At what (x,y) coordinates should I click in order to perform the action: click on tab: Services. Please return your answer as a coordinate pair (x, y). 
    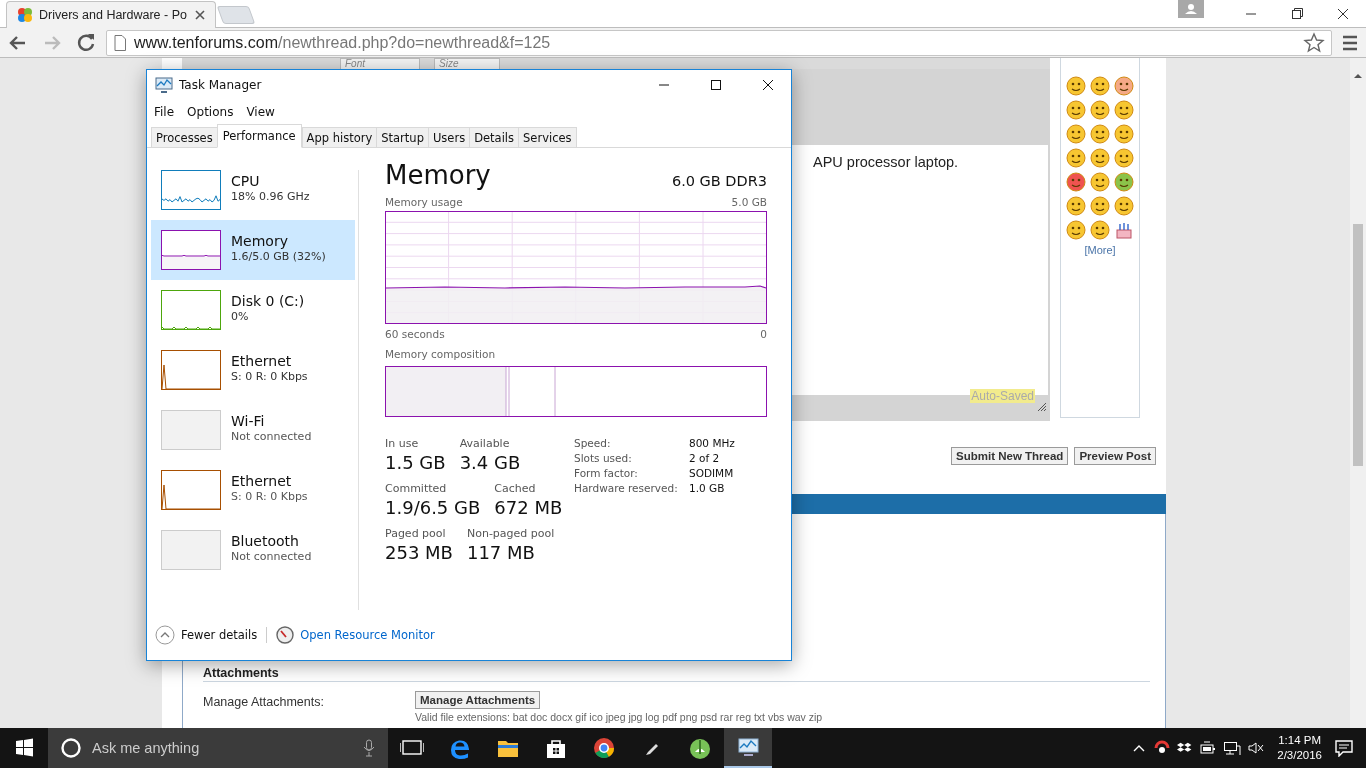
    Looking at the image, I should click on (547, 137).